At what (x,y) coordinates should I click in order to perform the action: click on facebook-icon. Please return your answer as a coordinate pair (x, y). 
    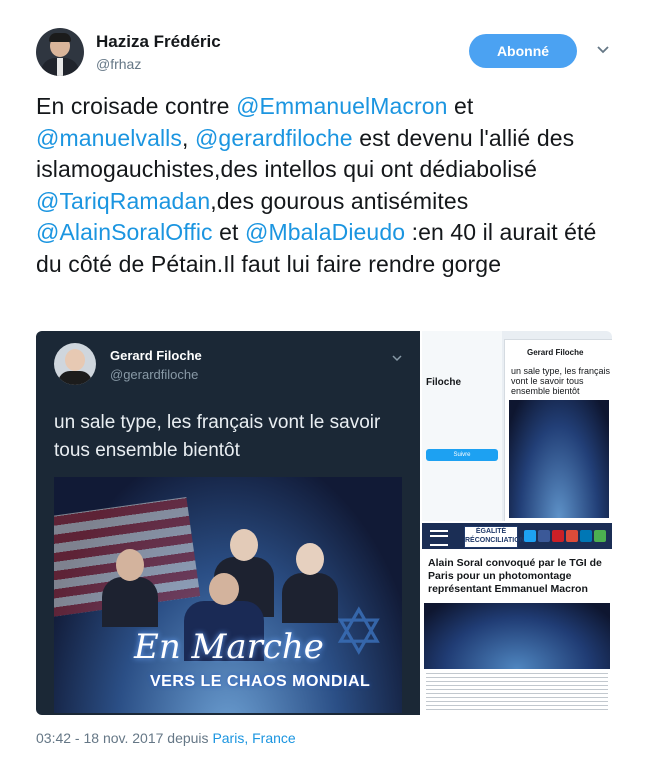
    Looking at the image, I should click on (544, 536).